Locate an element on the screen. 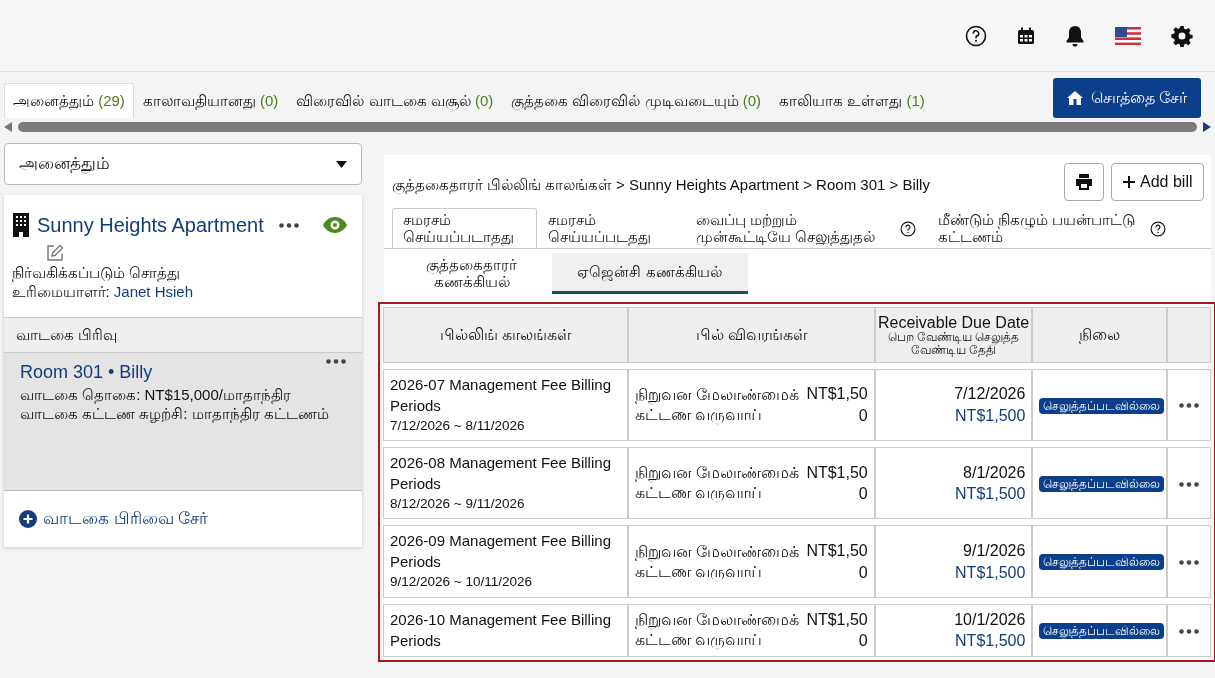 Image resolution: width=1215 pixels, height=678 pixels. filter-tab: அனைத்தும் (29) is located at coordinates (69, 100).